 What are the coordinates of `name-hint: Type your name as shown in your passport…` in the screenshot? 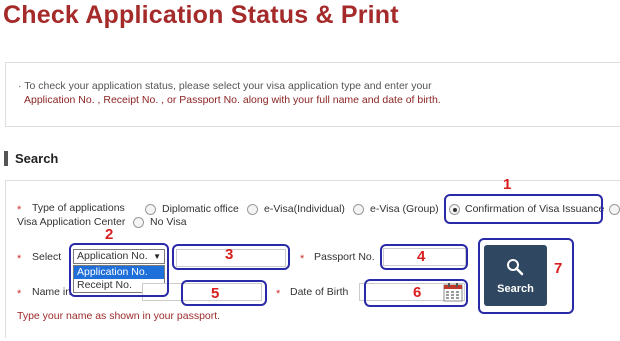 It's located at (119, 316).